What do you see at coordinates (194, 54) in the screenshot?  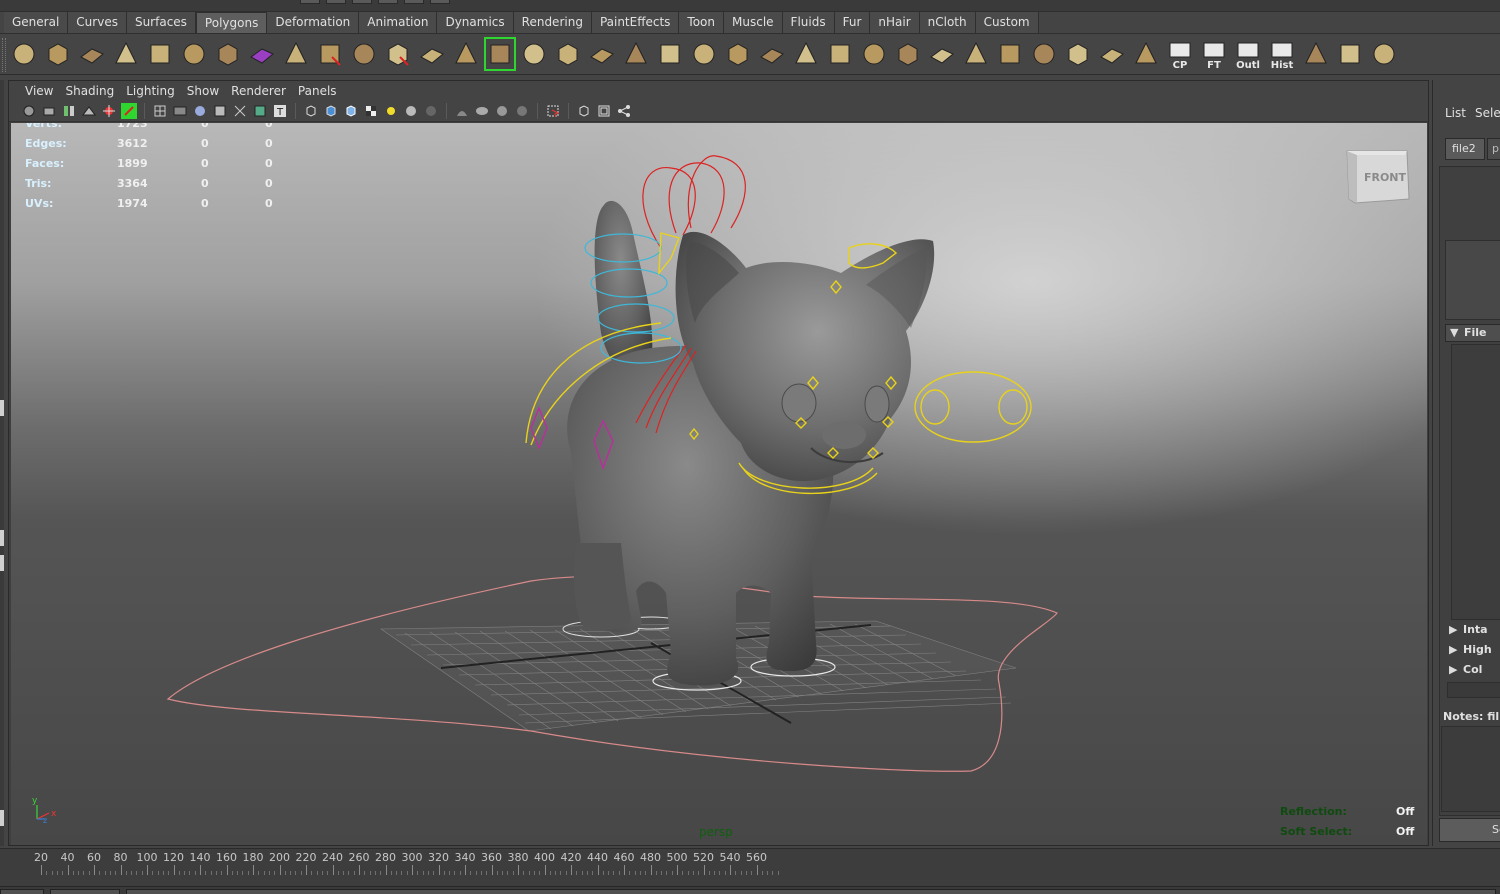 I see `poly-torus-icon` at bounding box center [194, 54].